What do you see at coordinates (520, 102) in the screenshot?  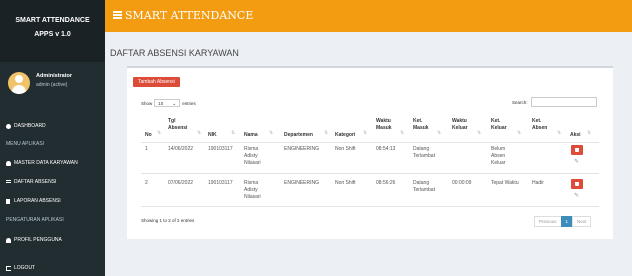 I see `search-label: Search:` at bounding box center [520, 102].